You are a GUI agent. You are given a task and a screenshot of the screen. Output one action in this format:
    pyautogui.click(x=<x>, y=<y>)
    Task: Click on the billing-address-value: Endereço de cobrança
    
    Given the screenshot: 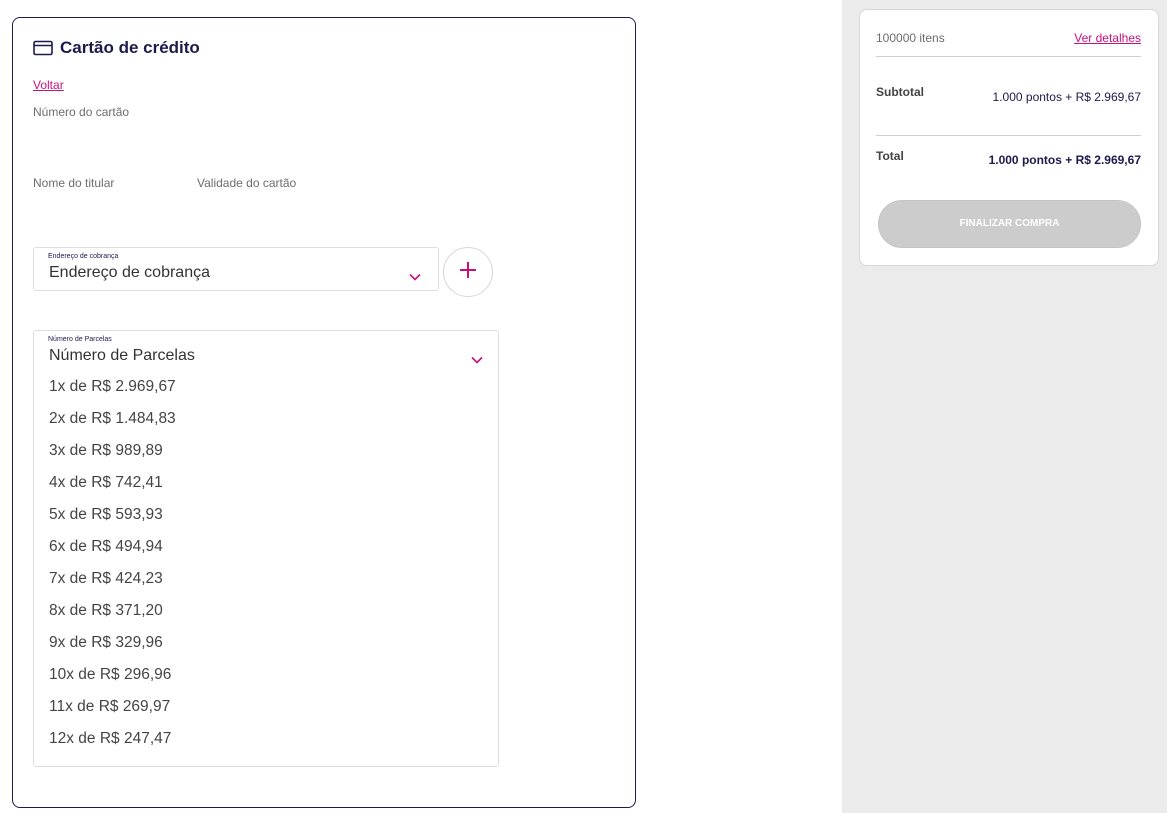 What is the action you would take?
    pyautogui.click(x=129, y=272)
    